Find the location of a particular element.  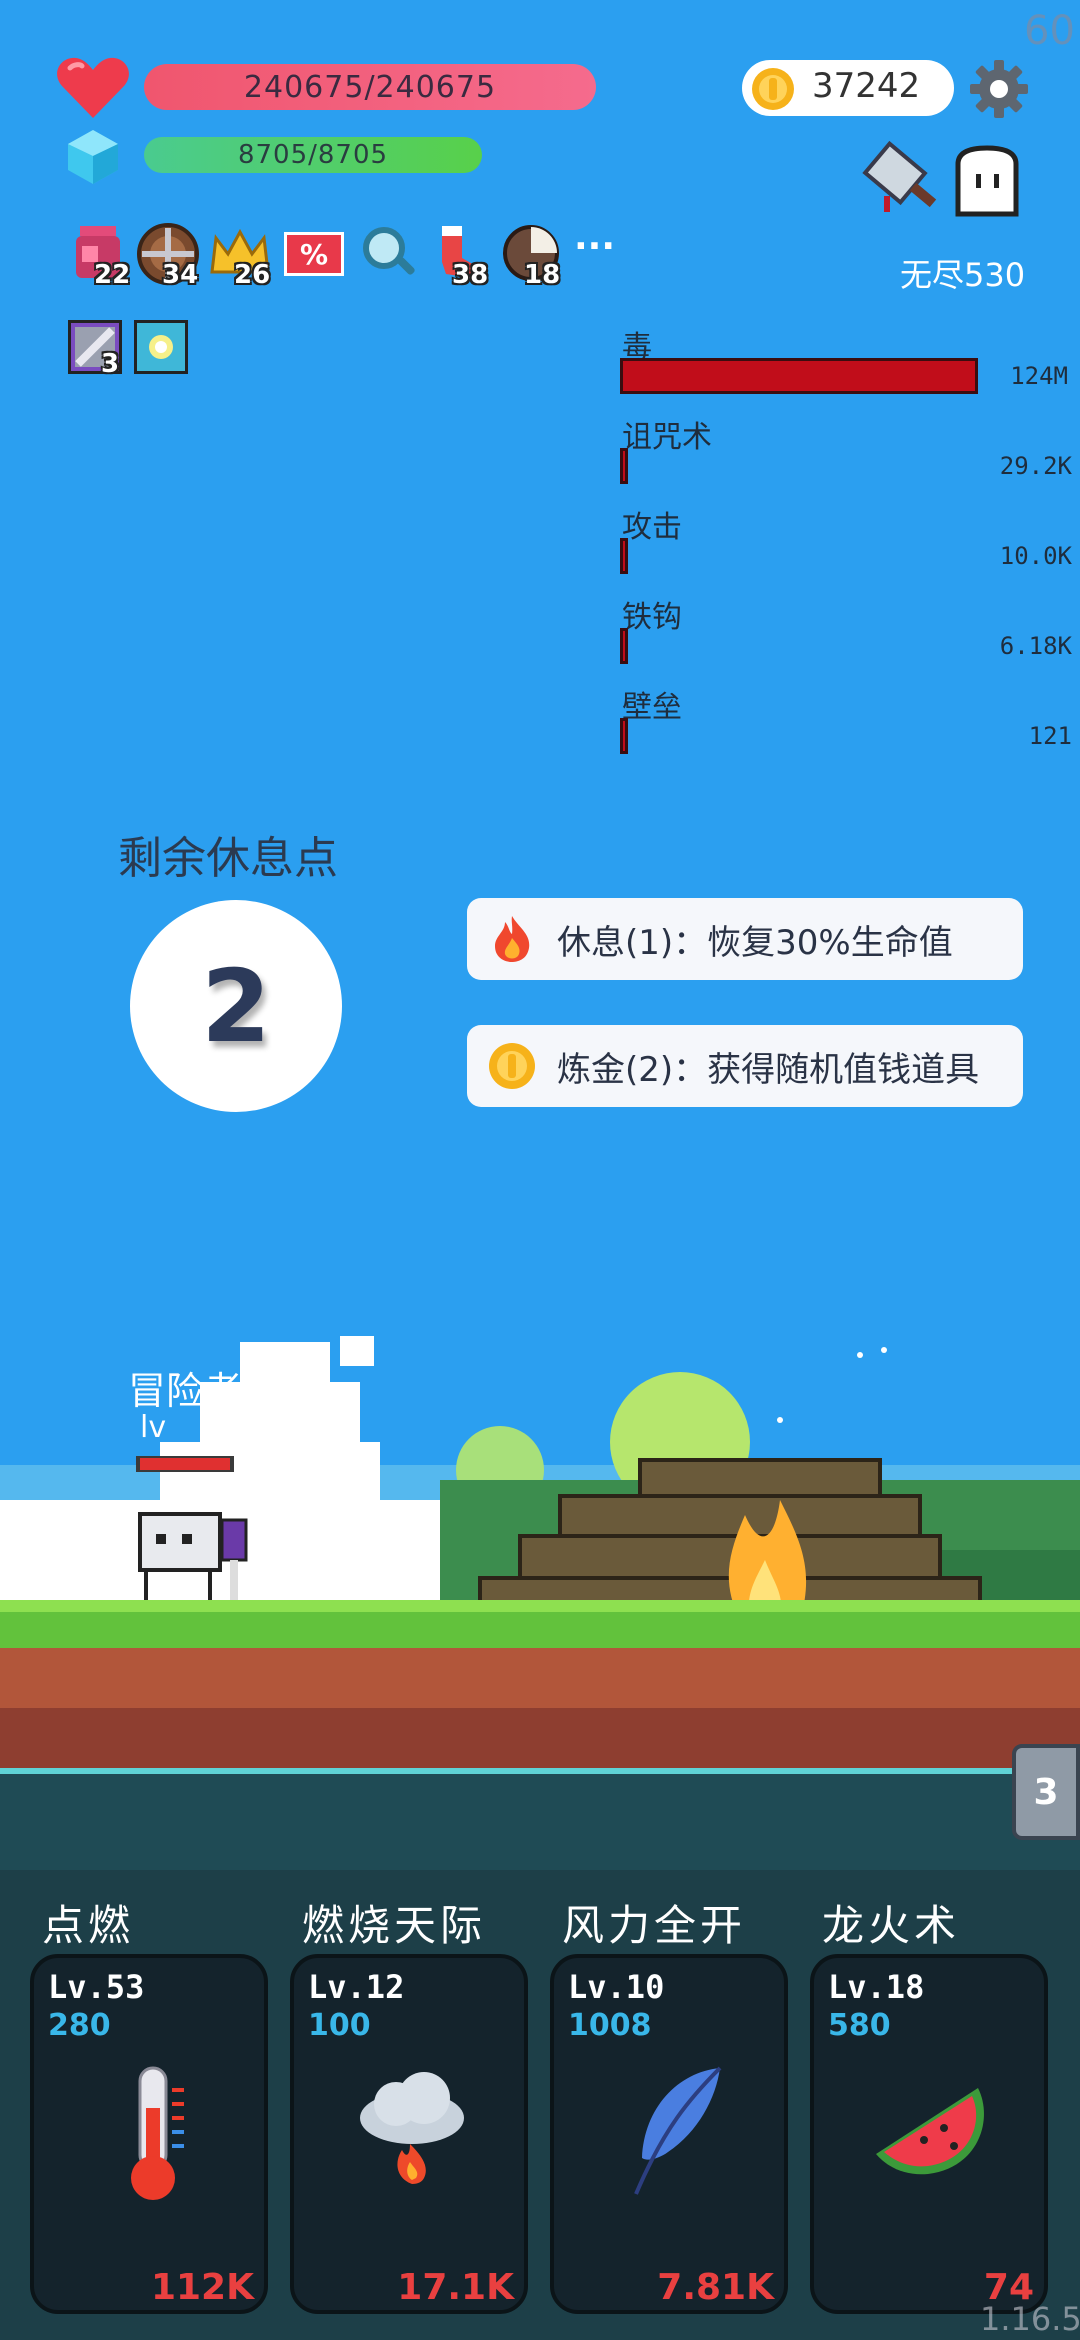

fire-icon is located at coordinates (512, 939).